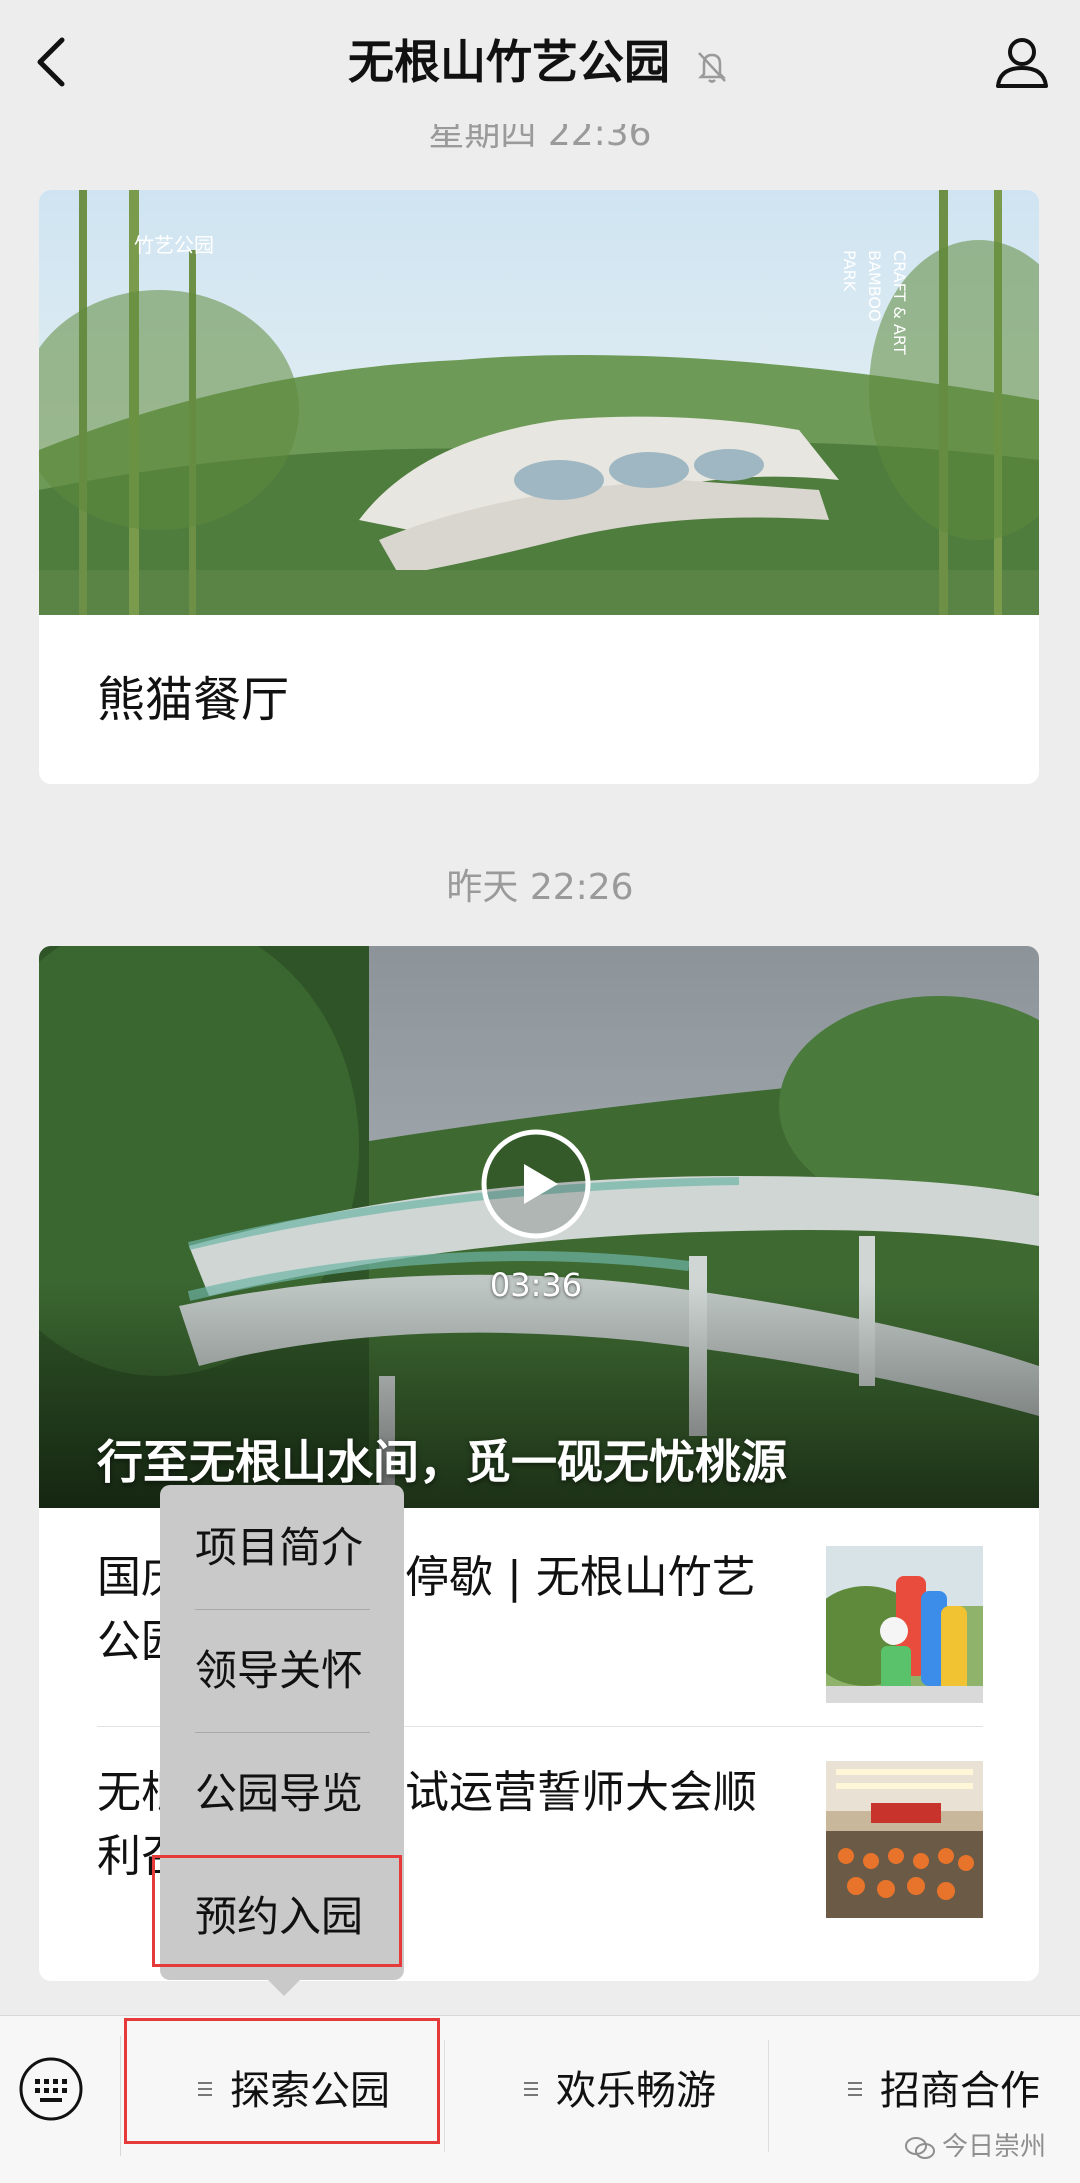 The image size is (1080, 2183). Describe the element at coordinates (310, 2091) in the screenshot. I see `tab-label: 探索公园` at that location.